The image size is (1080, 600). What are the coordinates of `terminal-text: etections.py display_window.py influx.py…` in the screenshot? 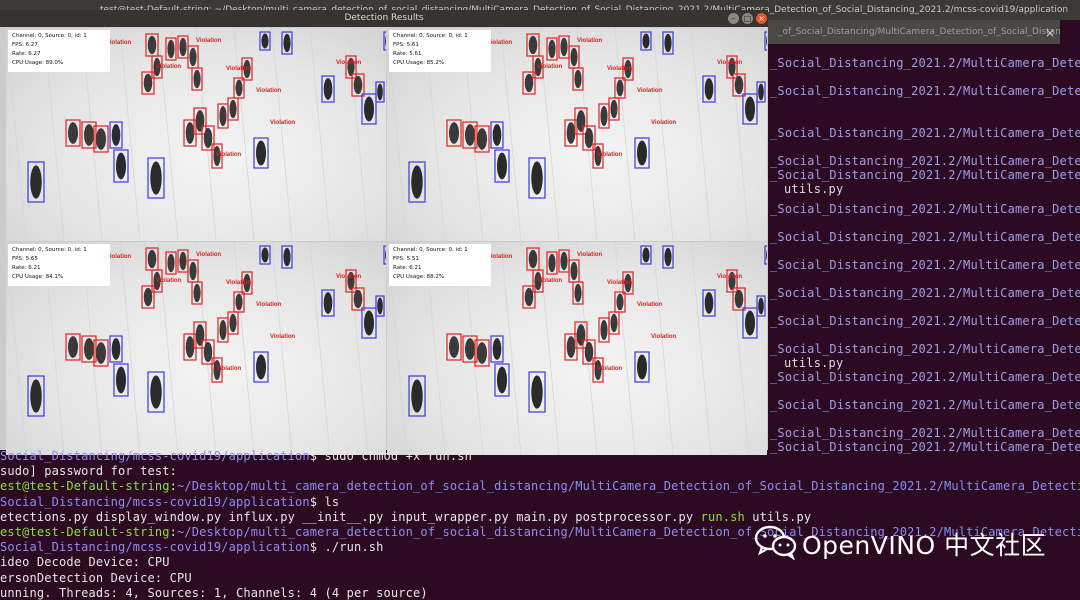 It's located at (350, 516).